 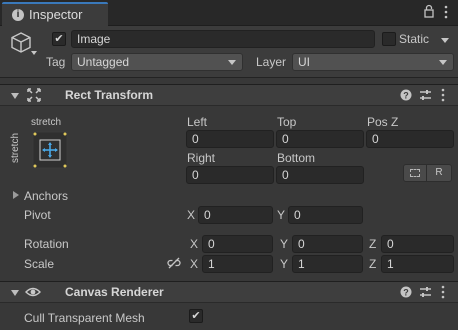 What do you see at coordinates (410, 139) in the screenshot?
I see `posz-field: 0` at bounding box center [410, 139].